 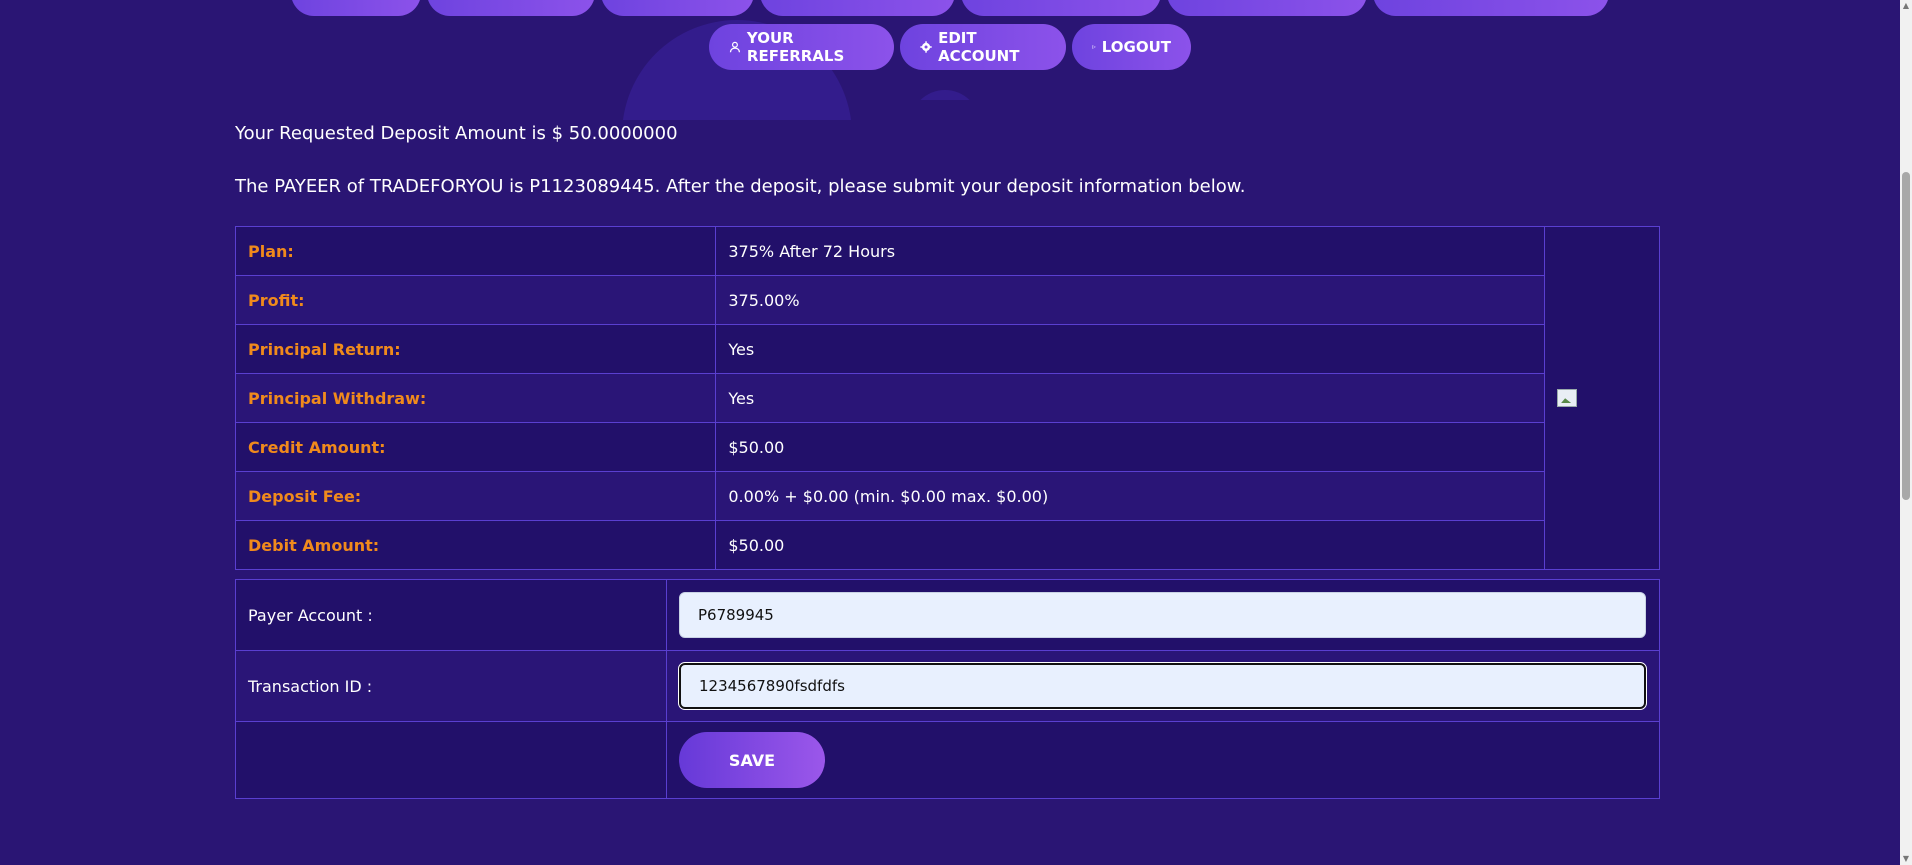 I want to click on your-referrals-label: YOUR REFERRALS, so click(x=795, y=47).